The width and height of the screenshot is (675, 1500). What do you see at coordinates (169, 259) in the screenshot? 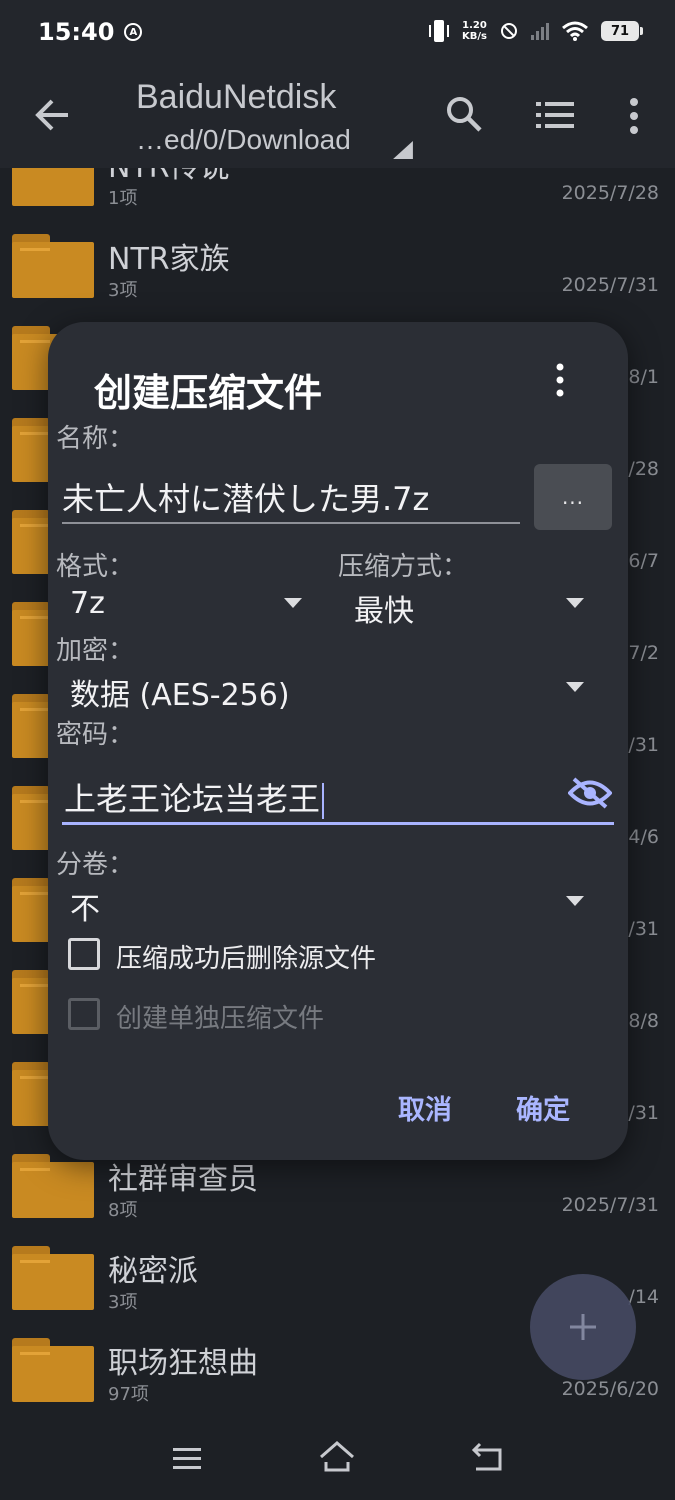
I see `file-name: NTR家族` at bounding box center [169, 259].